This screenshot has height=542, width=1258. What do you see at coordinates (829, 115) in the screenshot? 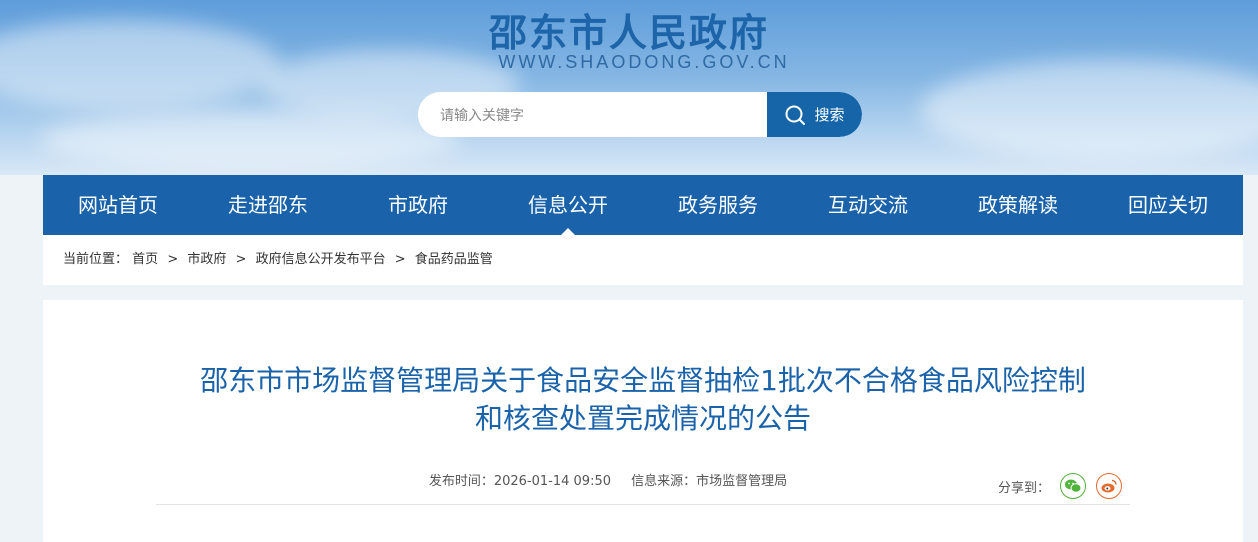
I see `search-button-label: 搜索` at bounding box center [829, 115].